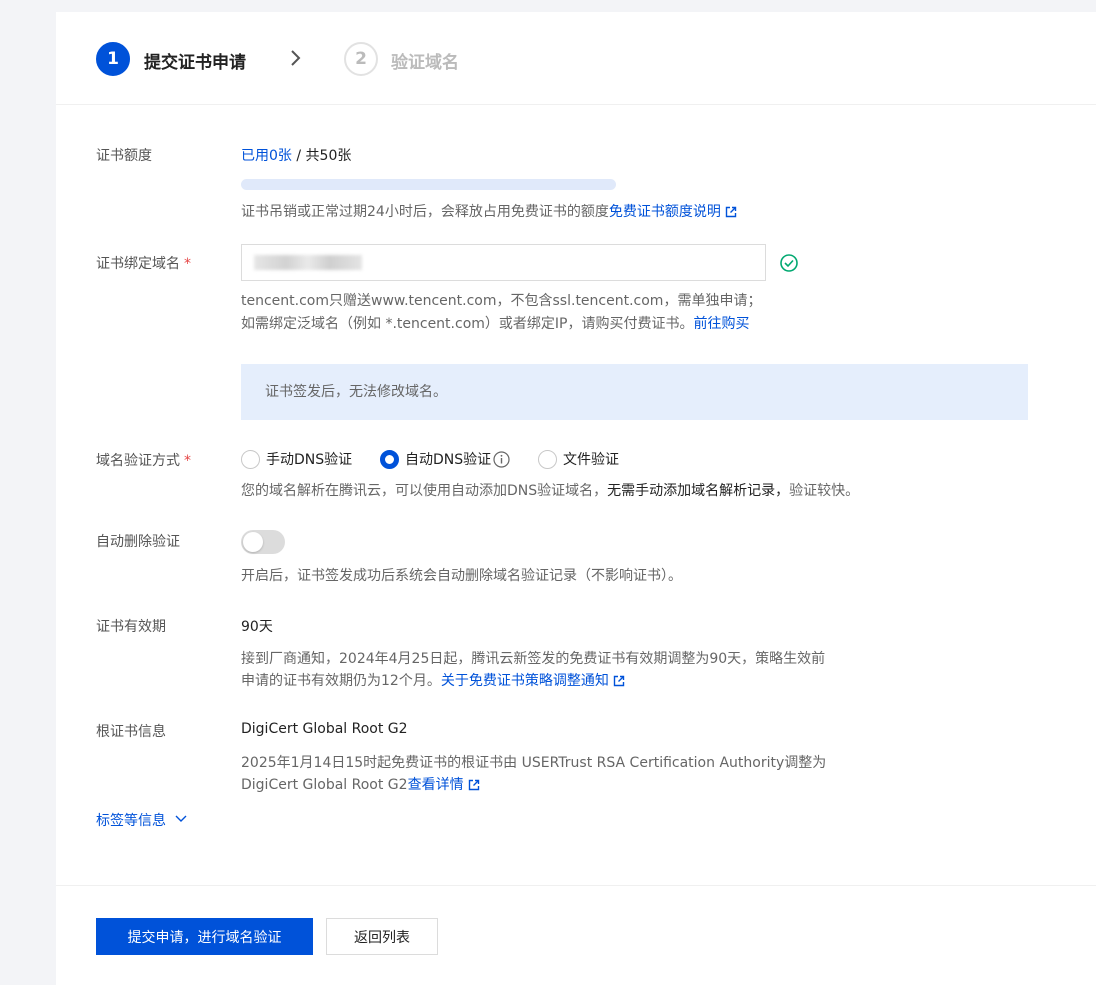 The height and width of the screenshot is (985, 1096). I want to click on quota-help-link-text: 免费证书额度说明, so click(665, 212).